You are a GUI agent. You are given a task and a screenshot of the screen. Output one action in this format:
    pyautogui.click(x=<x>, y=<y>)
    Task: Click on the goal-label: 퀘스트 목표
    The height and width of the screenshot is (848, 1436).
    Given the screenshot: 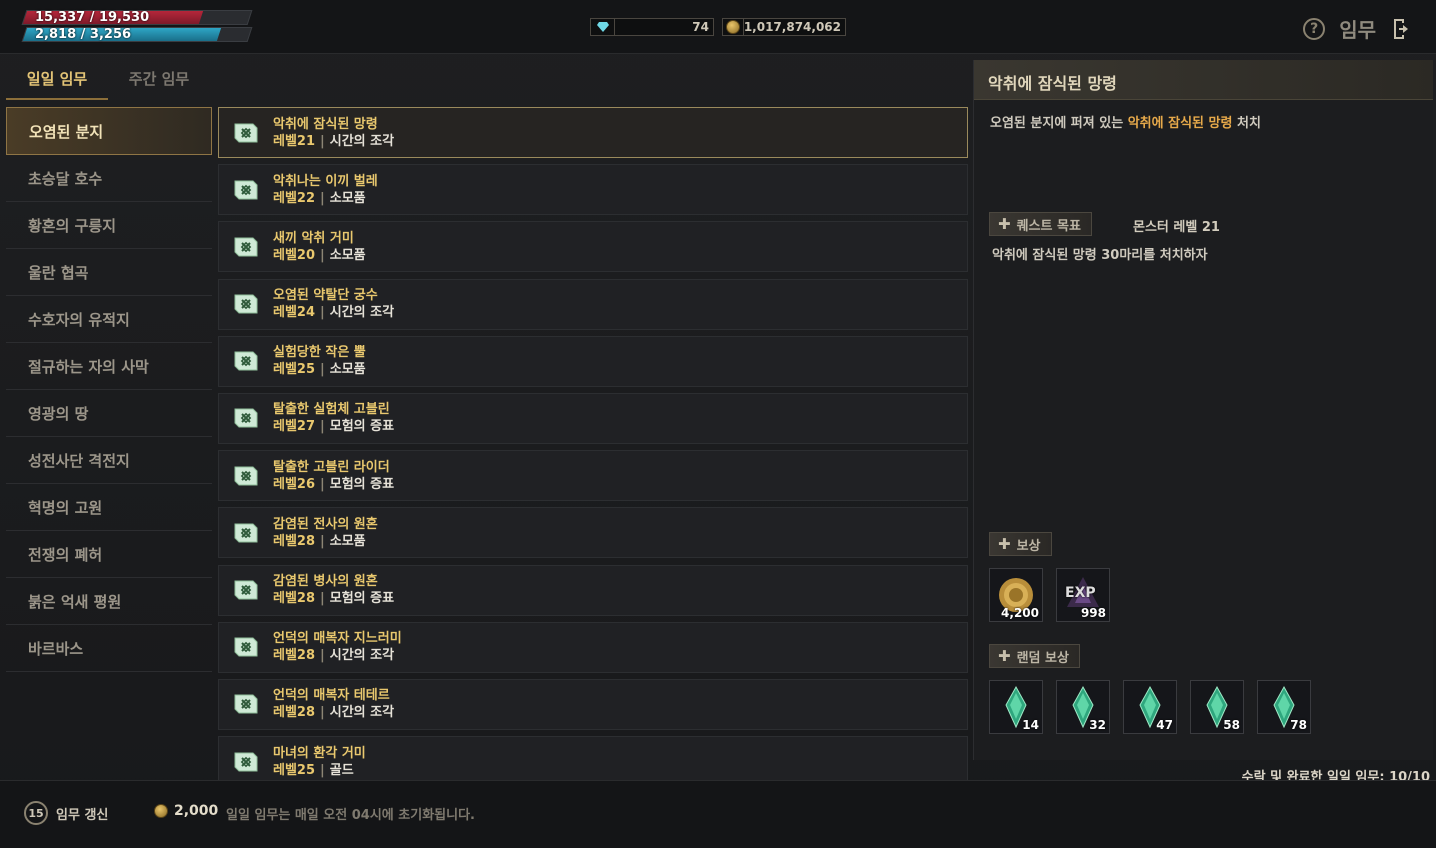 What is the action you would take?
    pyautogui.click(x=1048, y=226)
    